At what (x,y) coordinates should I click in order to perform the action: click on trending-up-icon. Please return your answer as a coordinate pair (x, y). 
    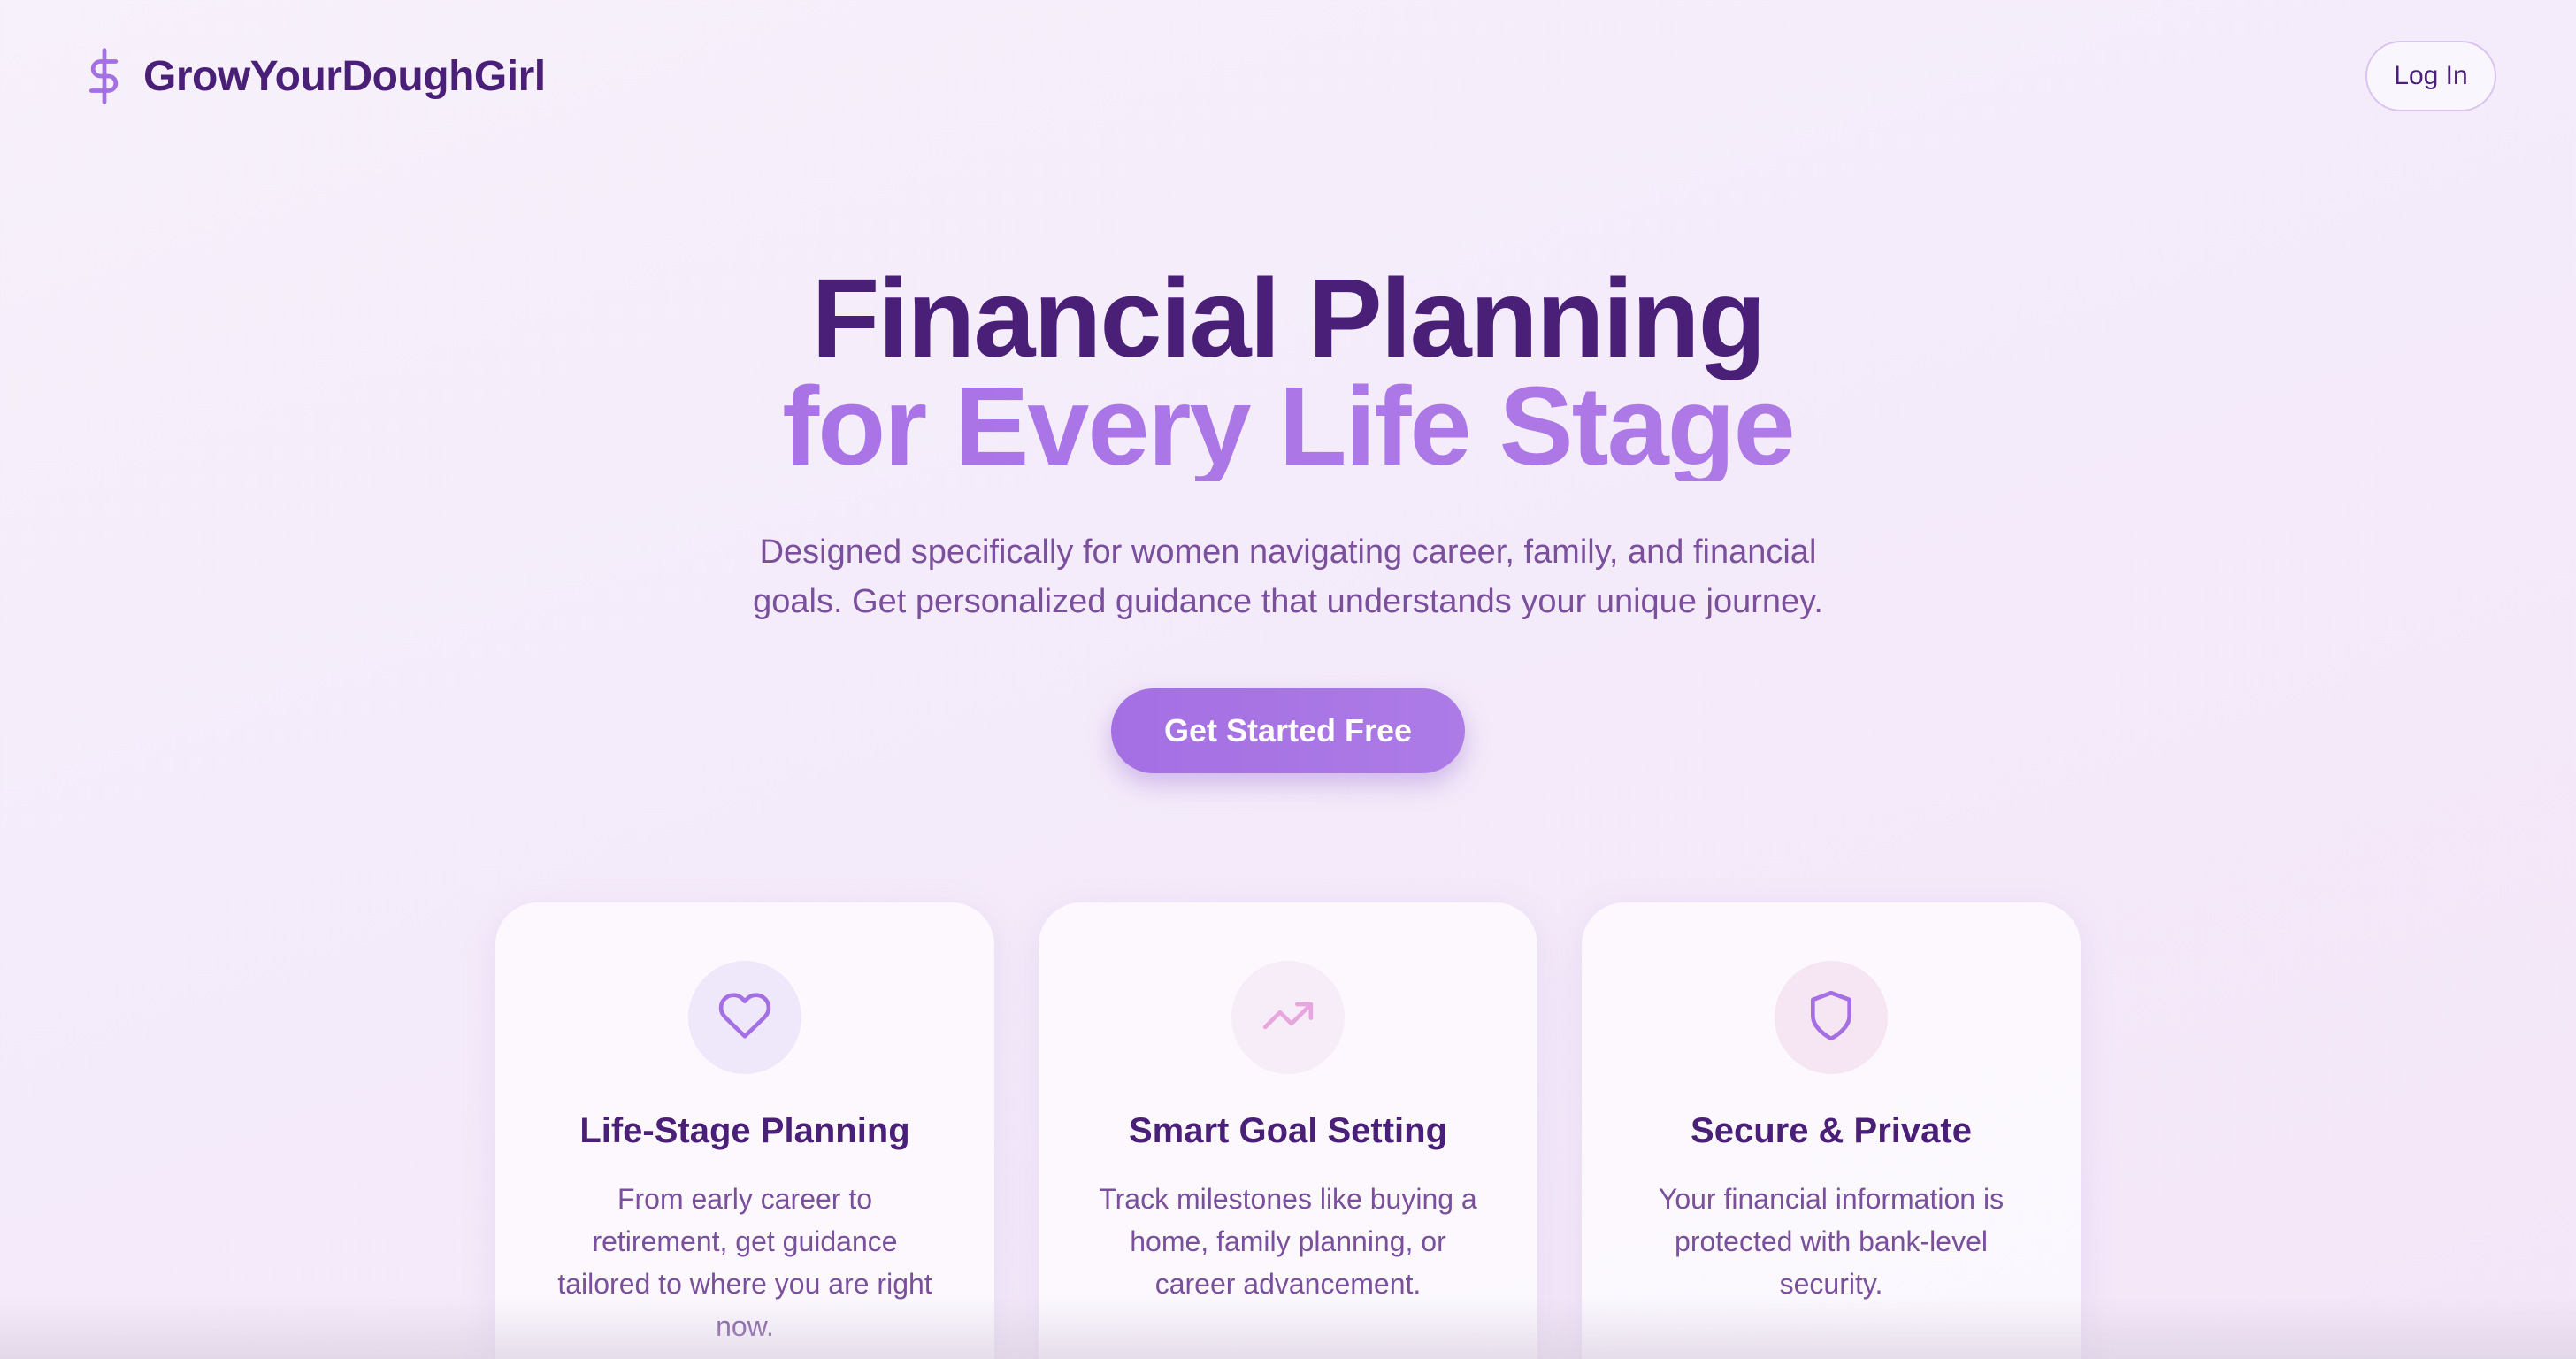
    Looking at the image, I should click on (1288, 1018).